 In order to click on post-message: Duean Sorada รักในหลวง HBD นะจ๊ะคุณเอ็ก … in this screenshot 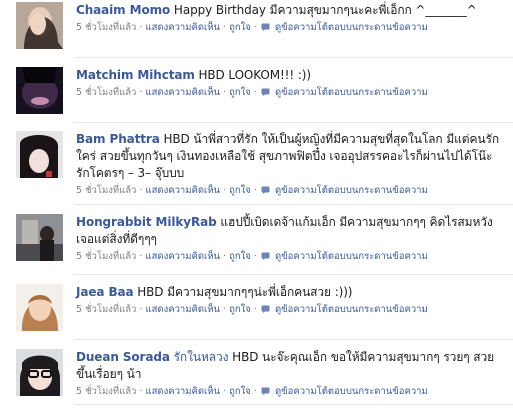, I will do `click(292, 366)`.